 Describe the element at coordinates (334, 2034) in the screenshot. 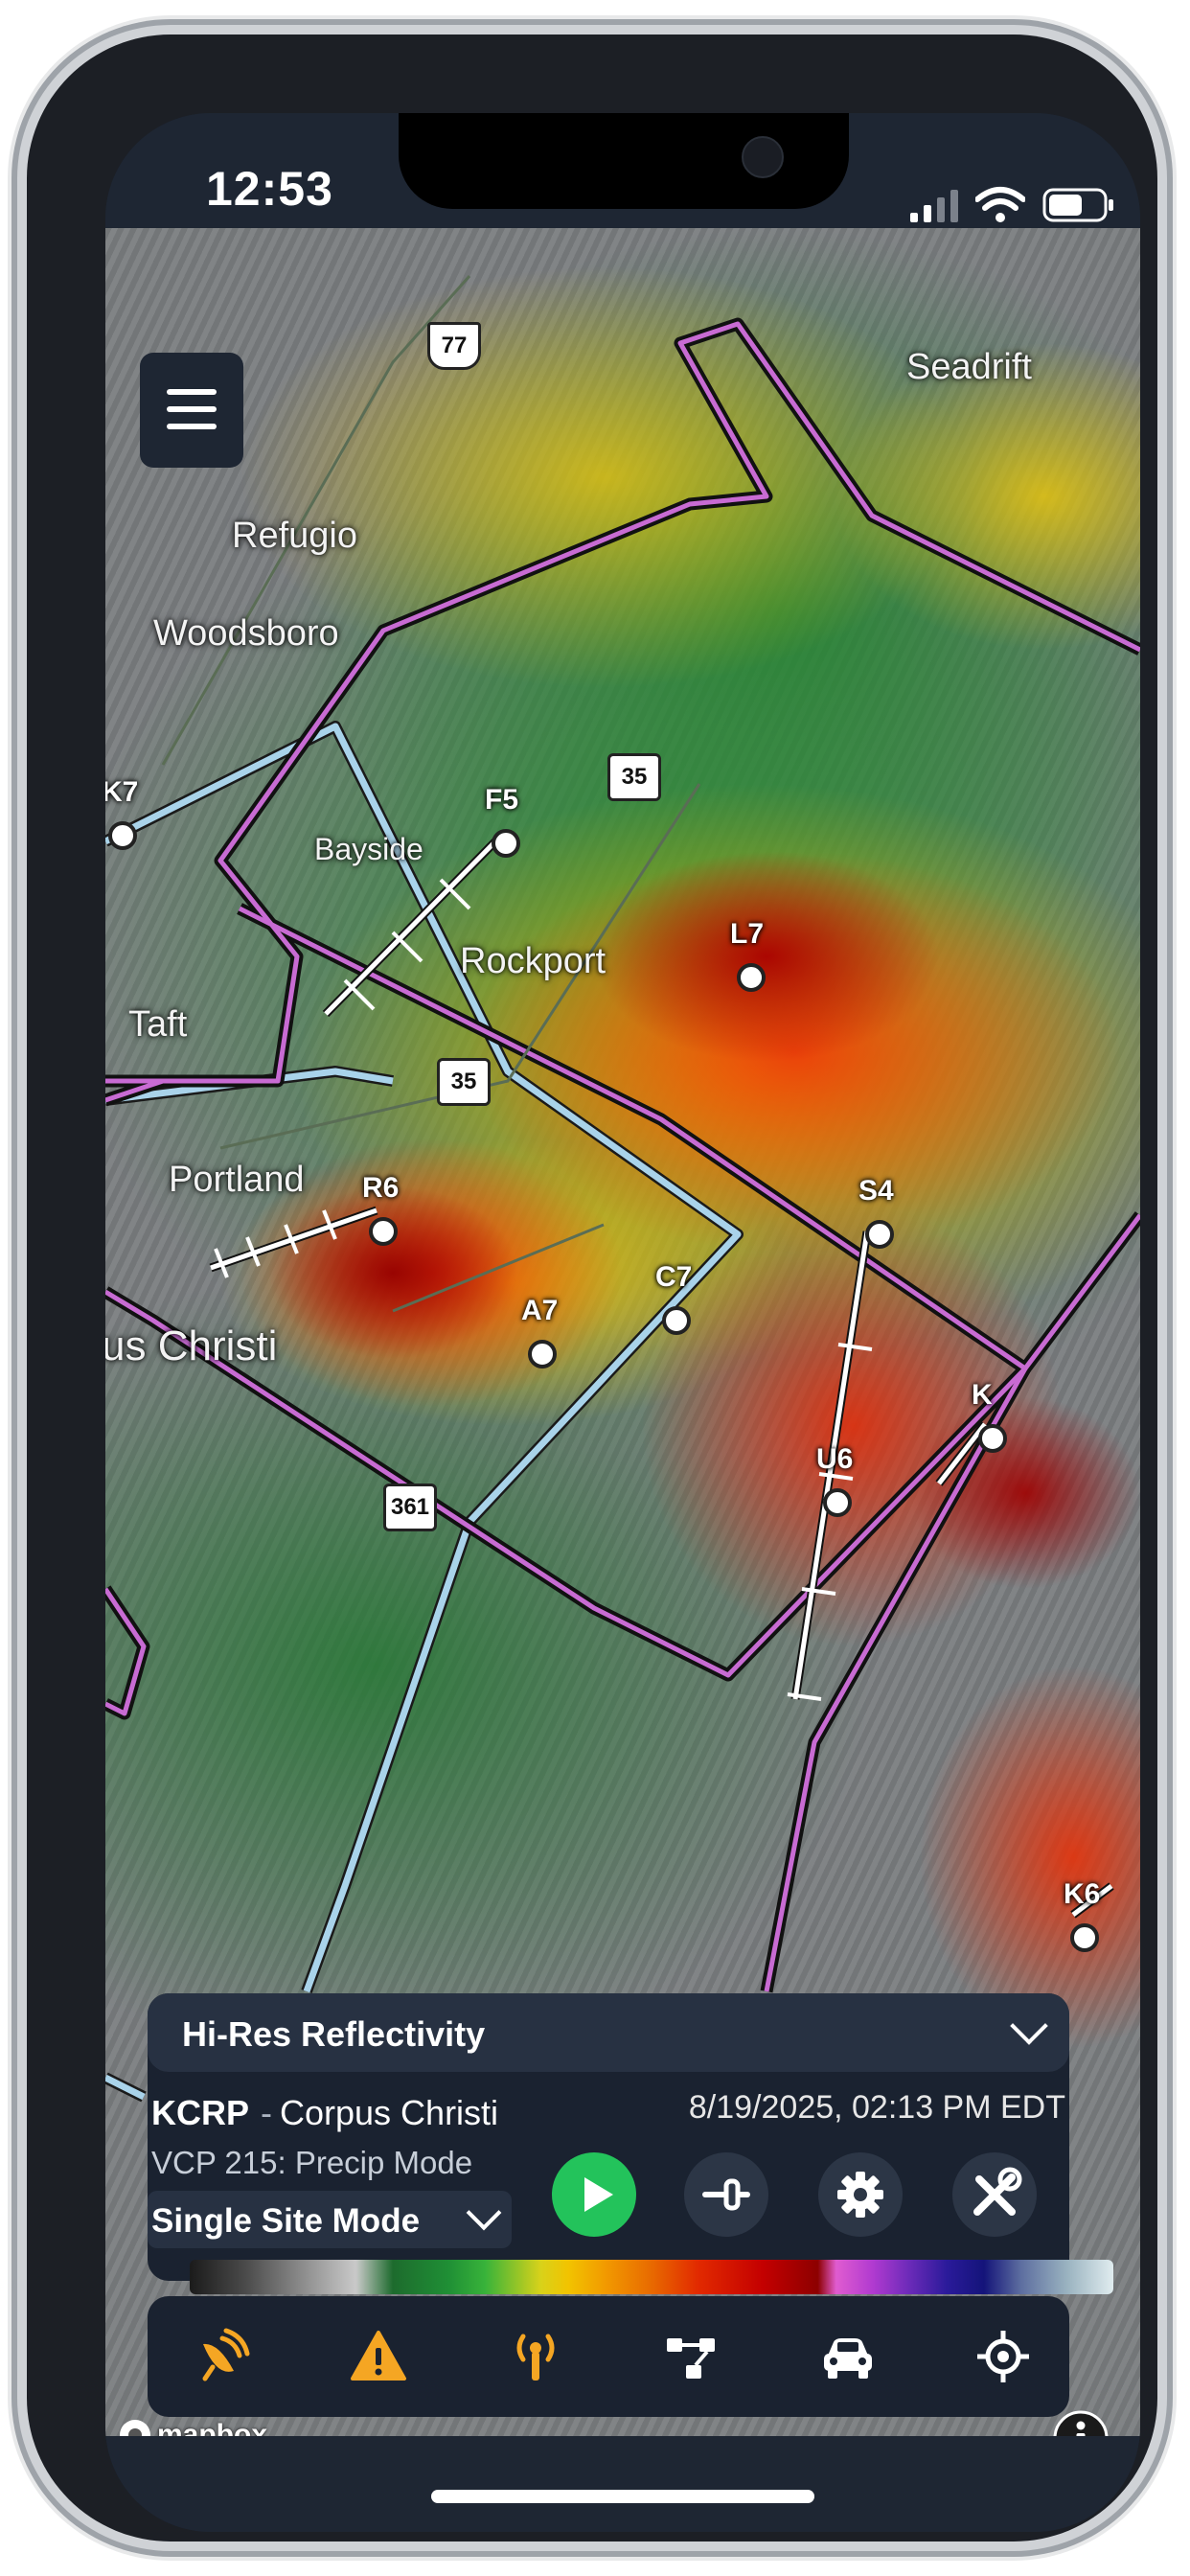

I see `product-title: Hi-Res Reflectivity` at that location.